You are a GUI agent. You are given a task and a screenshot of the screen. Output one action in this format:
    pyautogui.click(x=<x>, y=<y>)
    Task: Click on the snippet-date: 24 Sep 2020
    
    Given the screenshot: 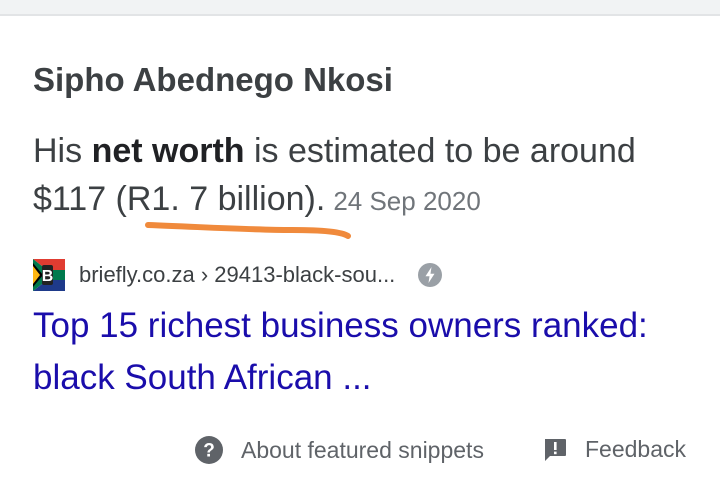 What is the action you would take?
    pyautogui.click(x=407, y=201)
    